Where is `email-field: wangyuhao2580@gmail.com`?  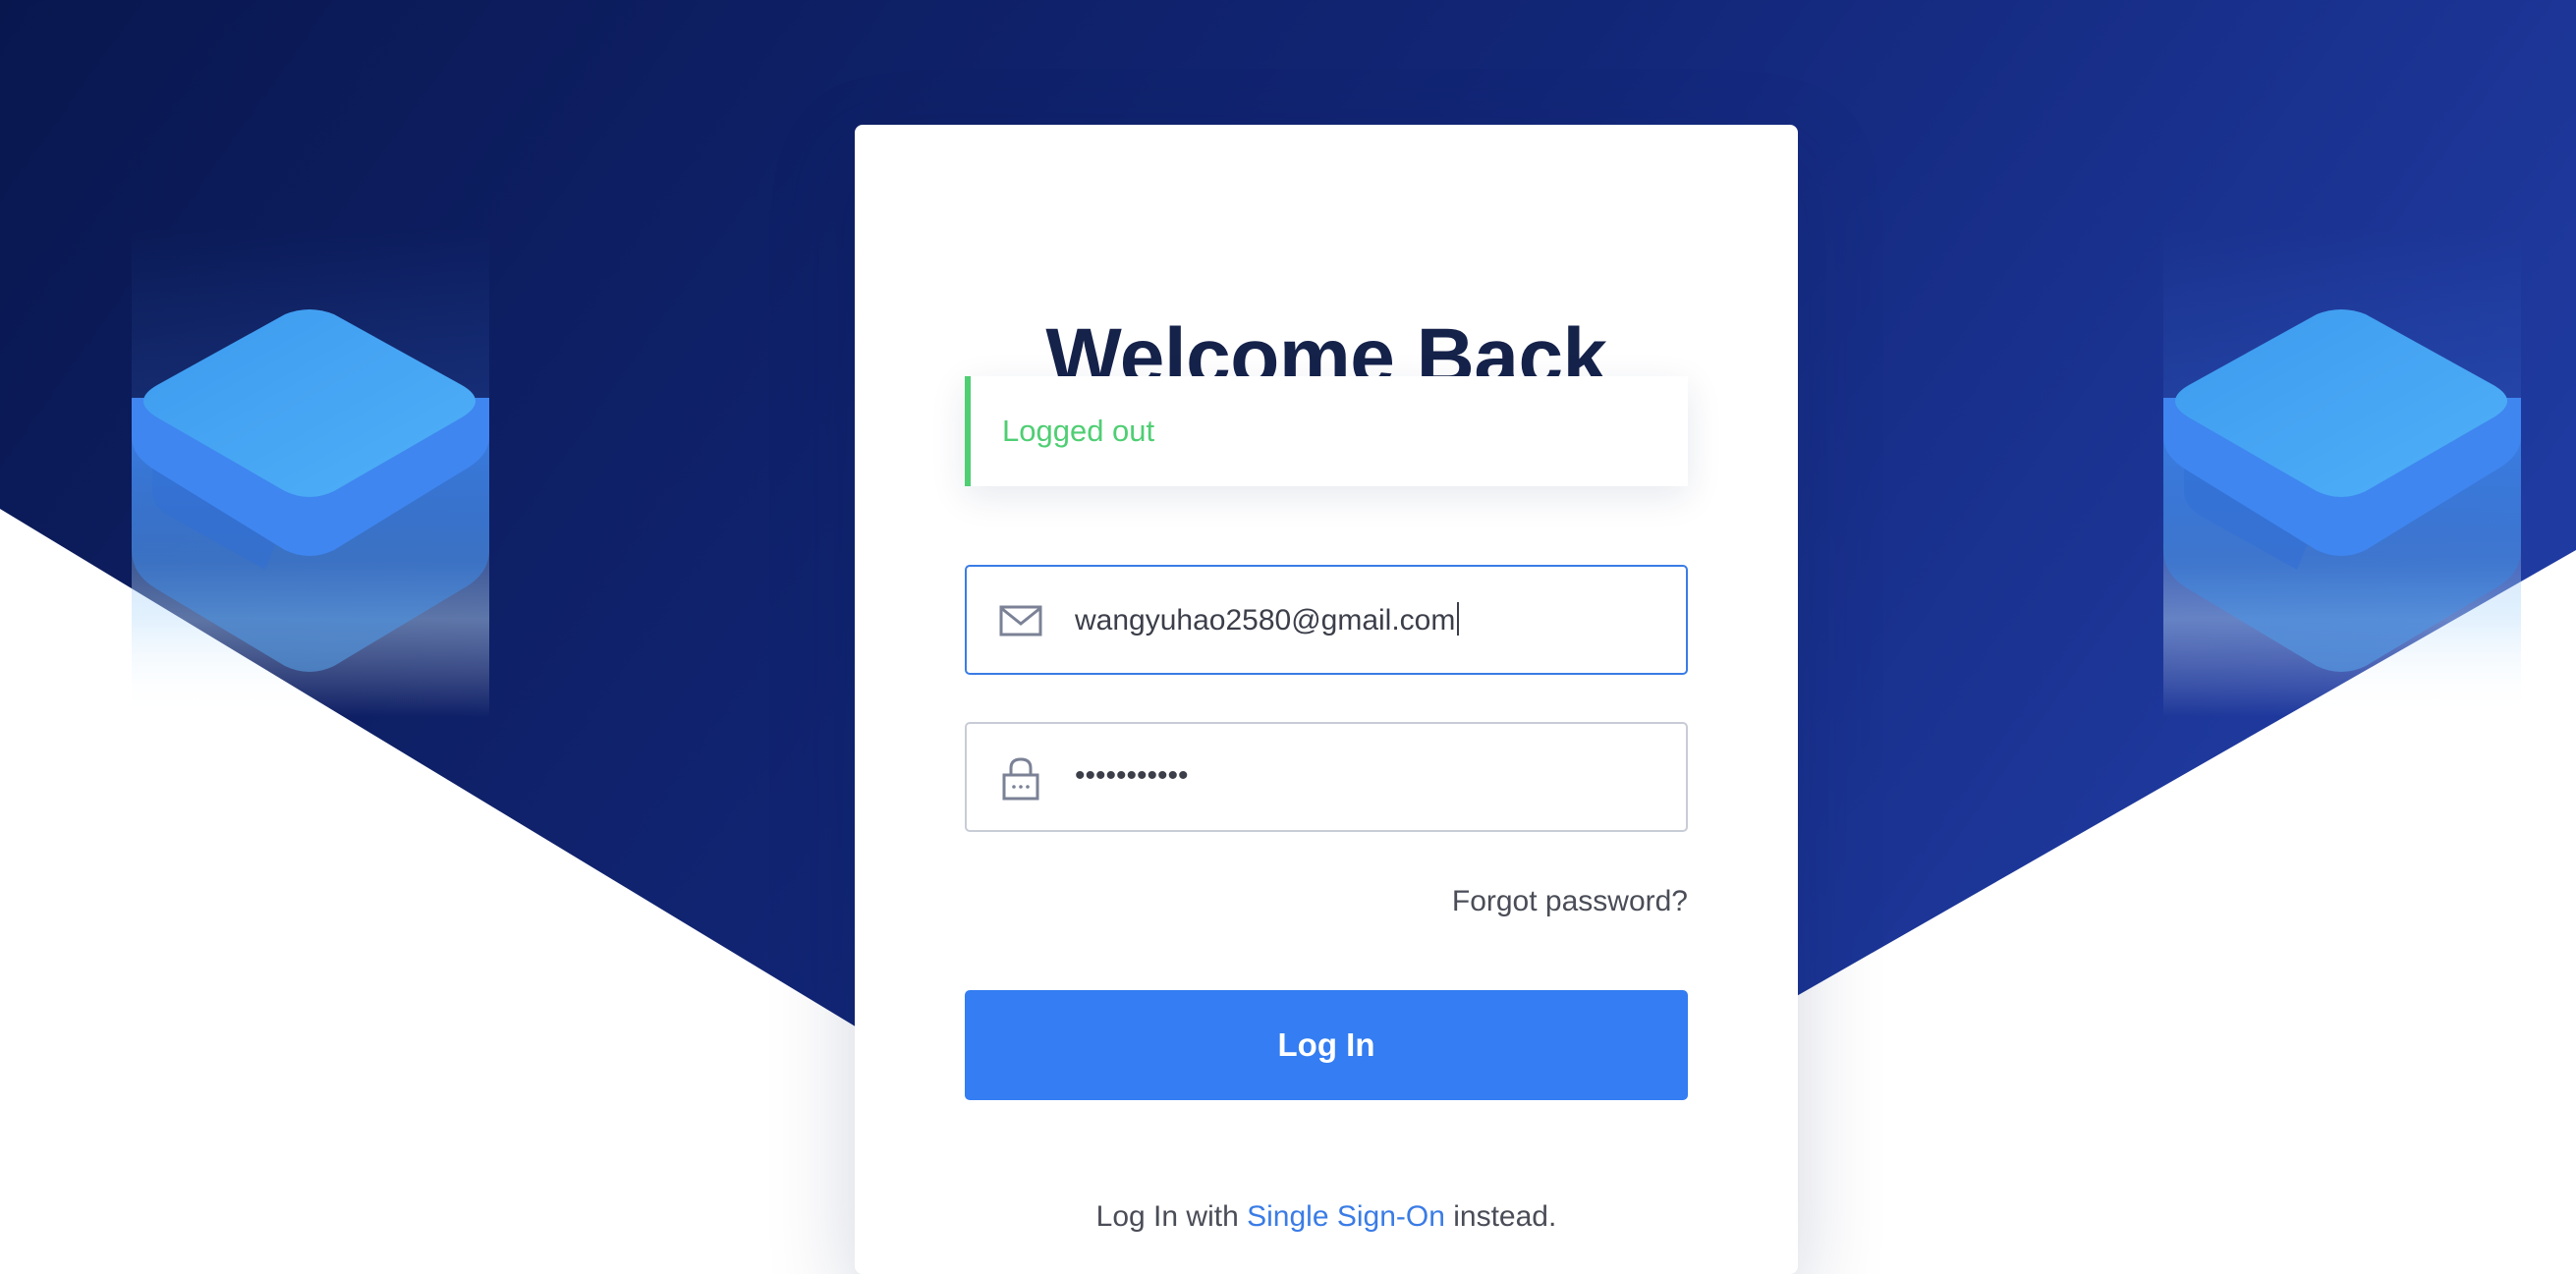 email-field: wangyuhao2580@gmail.com is located at coordinates (1326, 620).